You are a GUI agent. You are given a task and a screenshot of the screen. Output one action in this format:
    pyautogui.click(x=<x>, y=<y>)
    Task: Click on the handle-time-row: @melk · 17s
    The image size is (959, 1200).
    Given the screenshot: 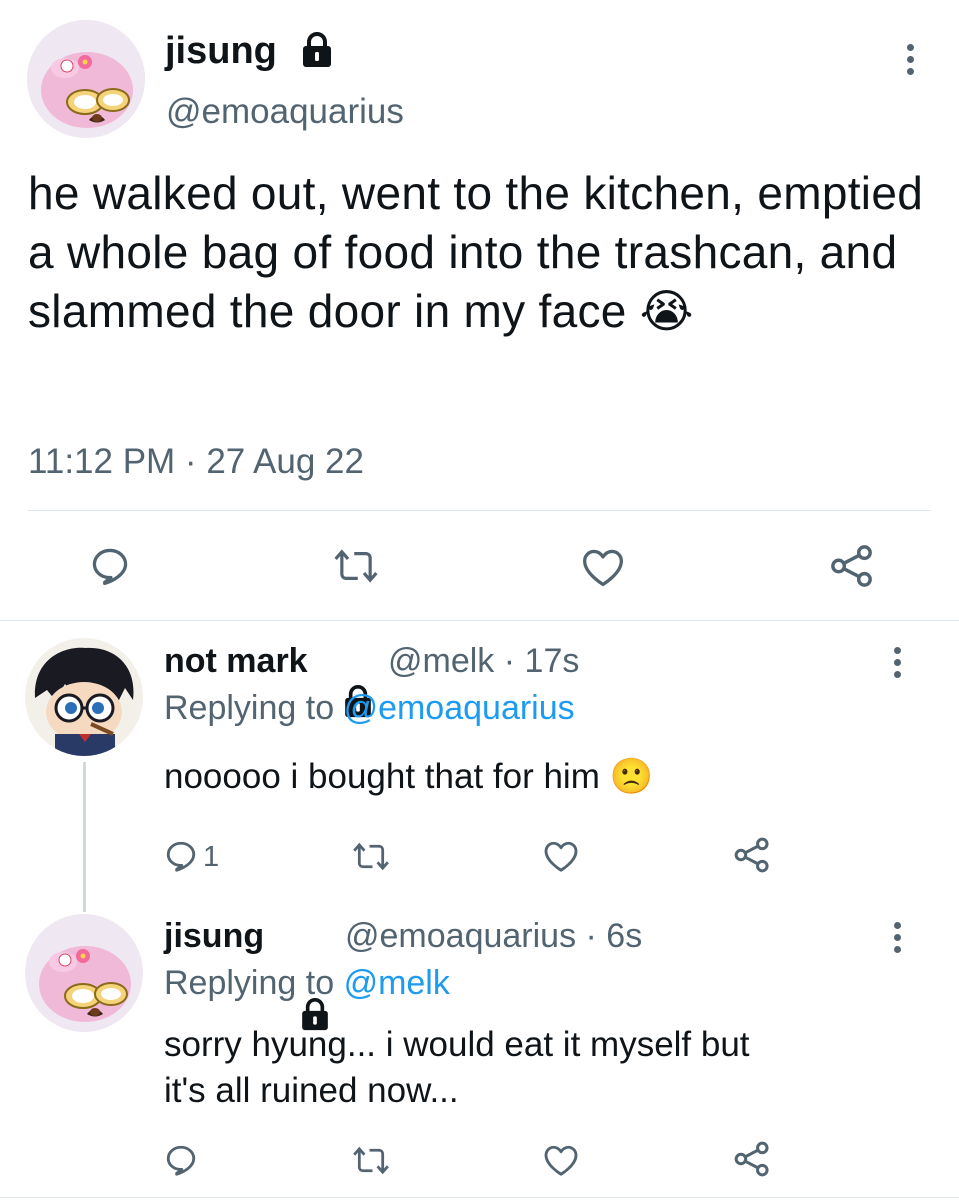 What is the action you would take?
    pyautogui.click(x=483, y=661)
    